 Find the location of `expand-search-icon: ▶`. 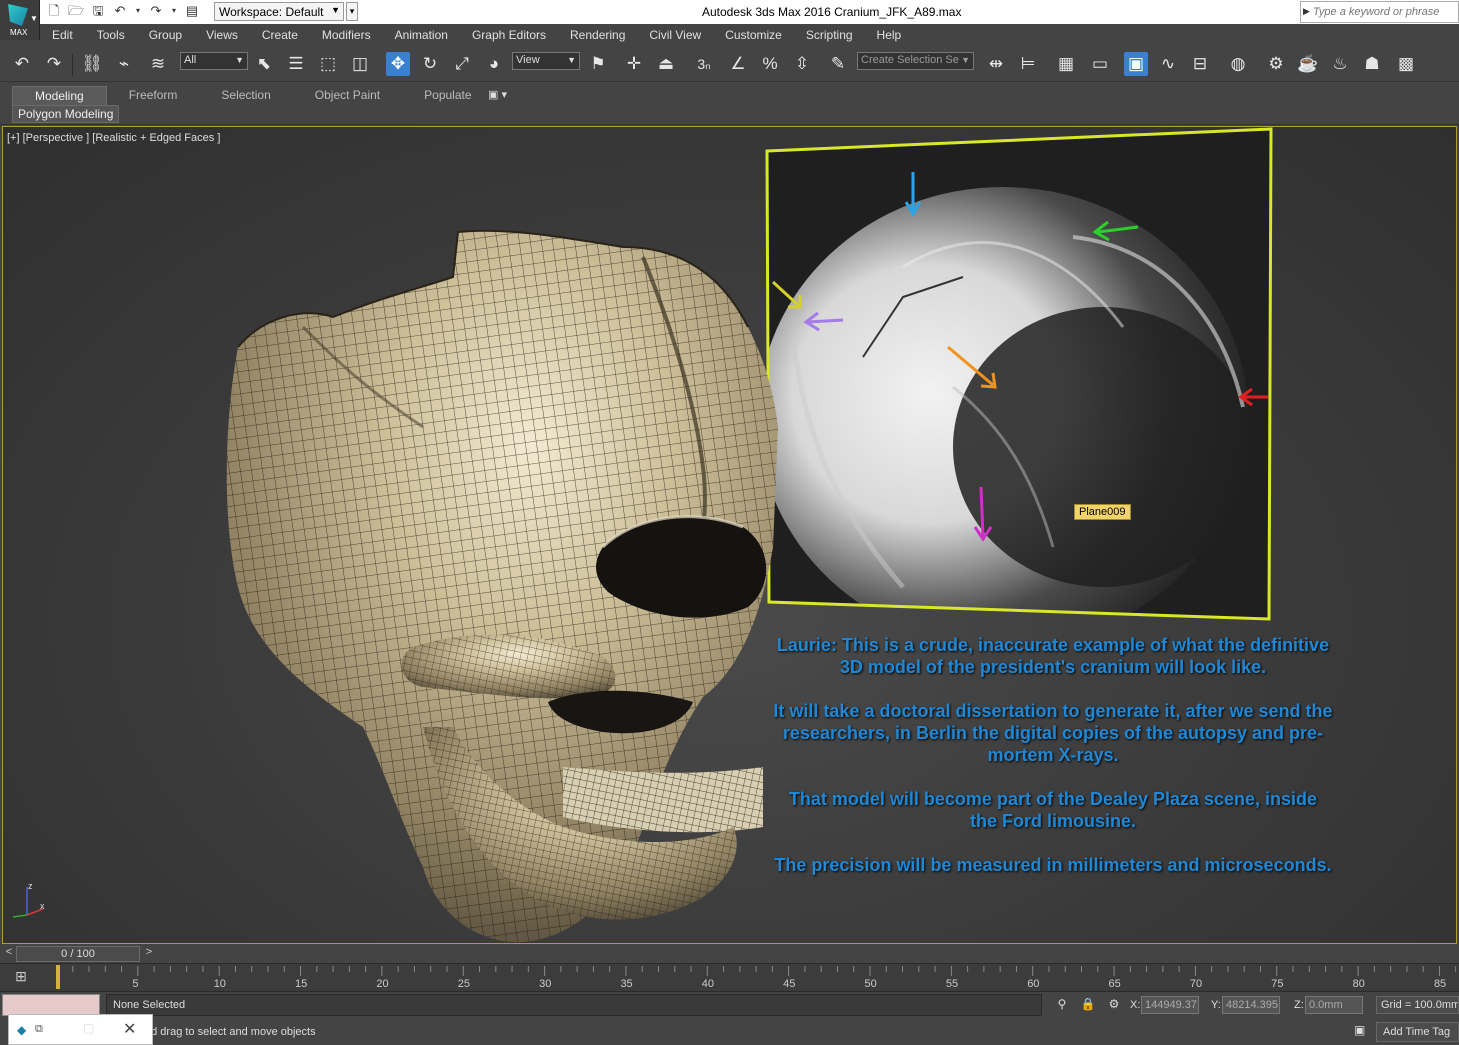

expand-search-icon: ▶ is located at coordinates (1306, 11).